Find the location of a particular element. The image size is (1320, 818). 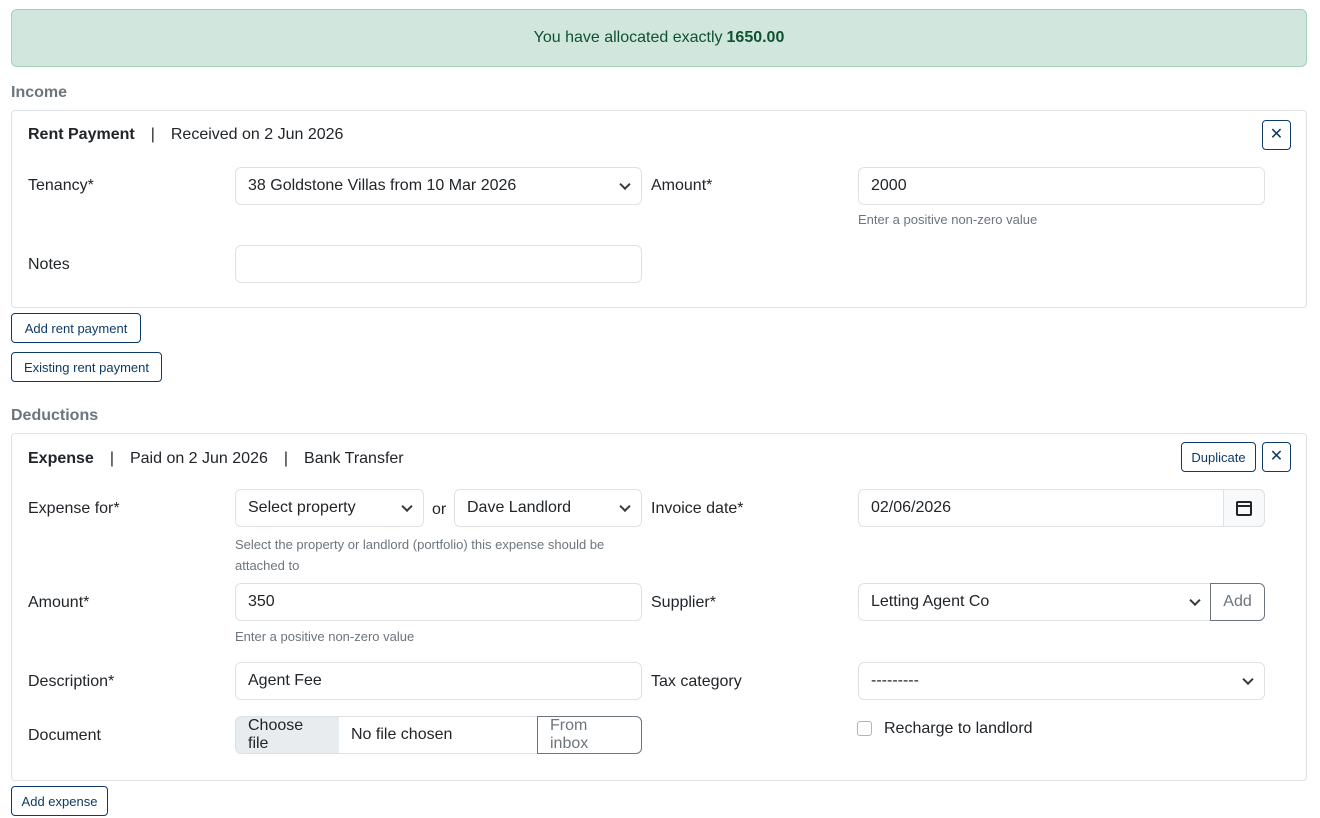

invoice-date-input: 02/06/2026 is located at coordinates (1041, 508).